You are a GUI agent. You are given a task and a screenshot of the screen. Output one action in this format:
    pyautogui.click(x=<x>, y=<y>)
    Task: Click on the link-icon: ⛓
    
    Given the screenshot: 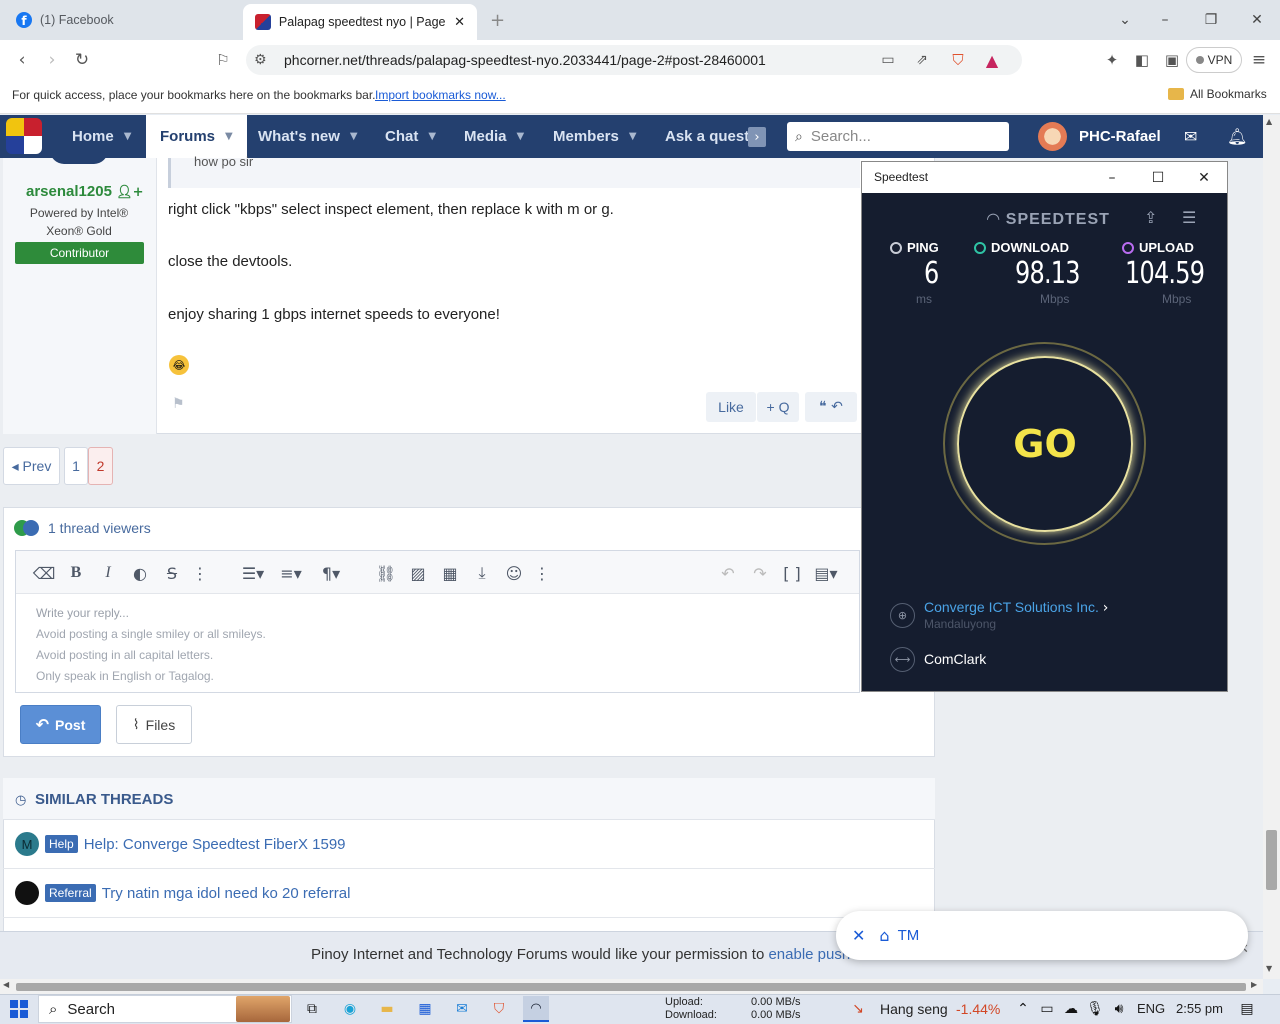 What is the action you would take?
    pyautogui.click(x=386, y=573)
    